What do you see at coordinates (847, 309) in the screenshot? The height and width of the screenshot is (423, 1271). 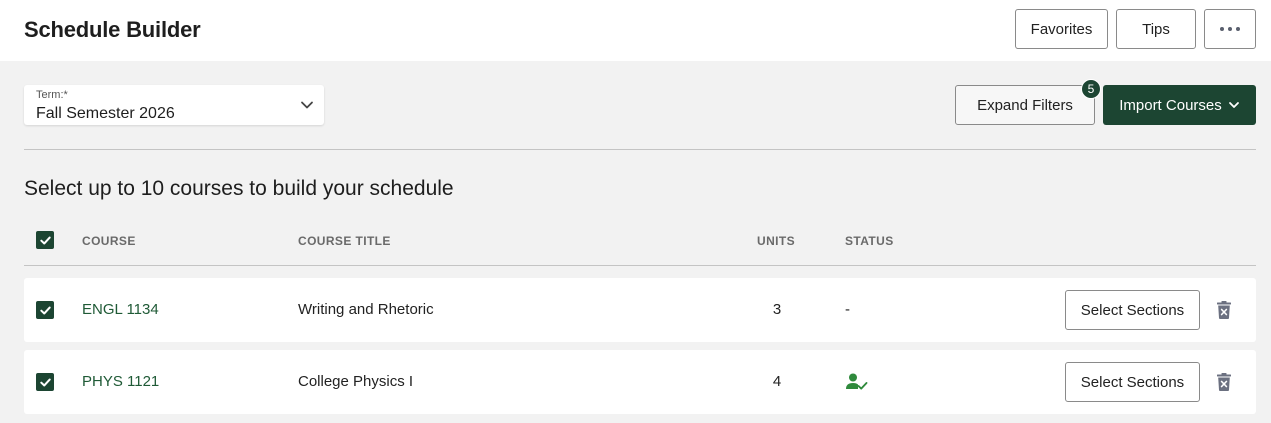 I see `course-status: -` at bounding box center [847, 309].